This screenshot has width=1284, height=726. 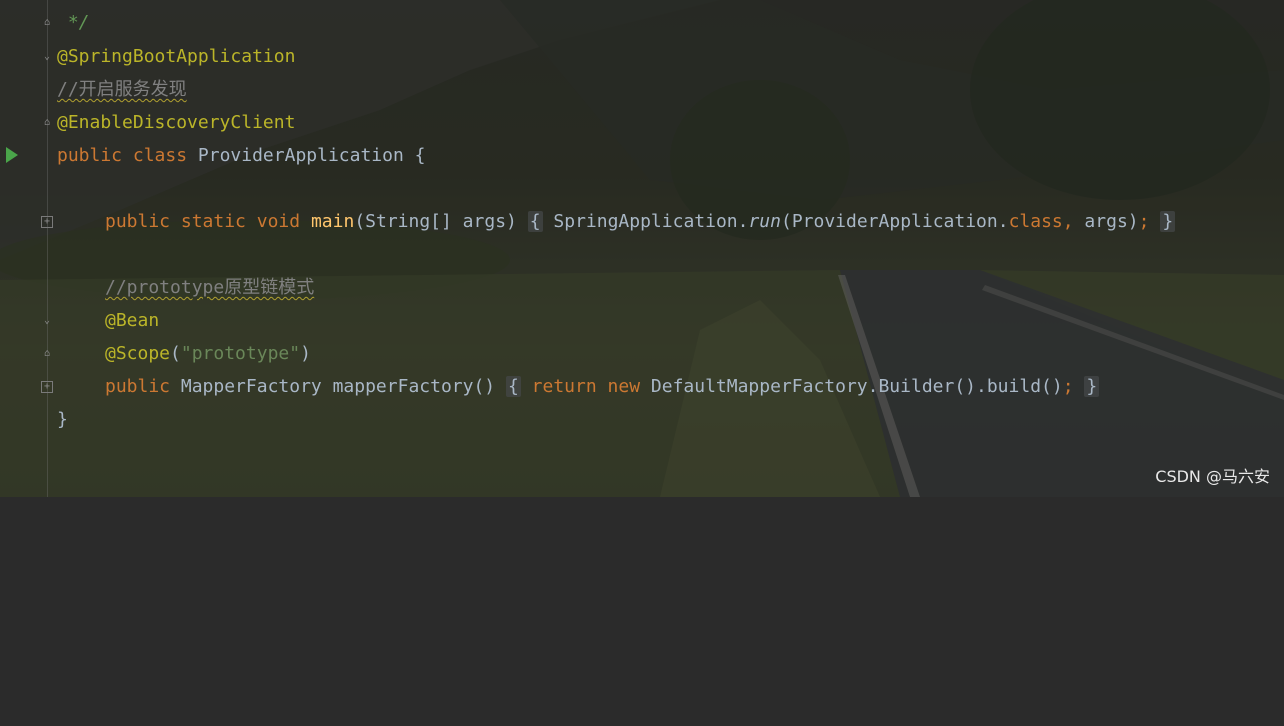 I want to click on comment-text: //prototype原型链模式, so click(x=210, y=287).